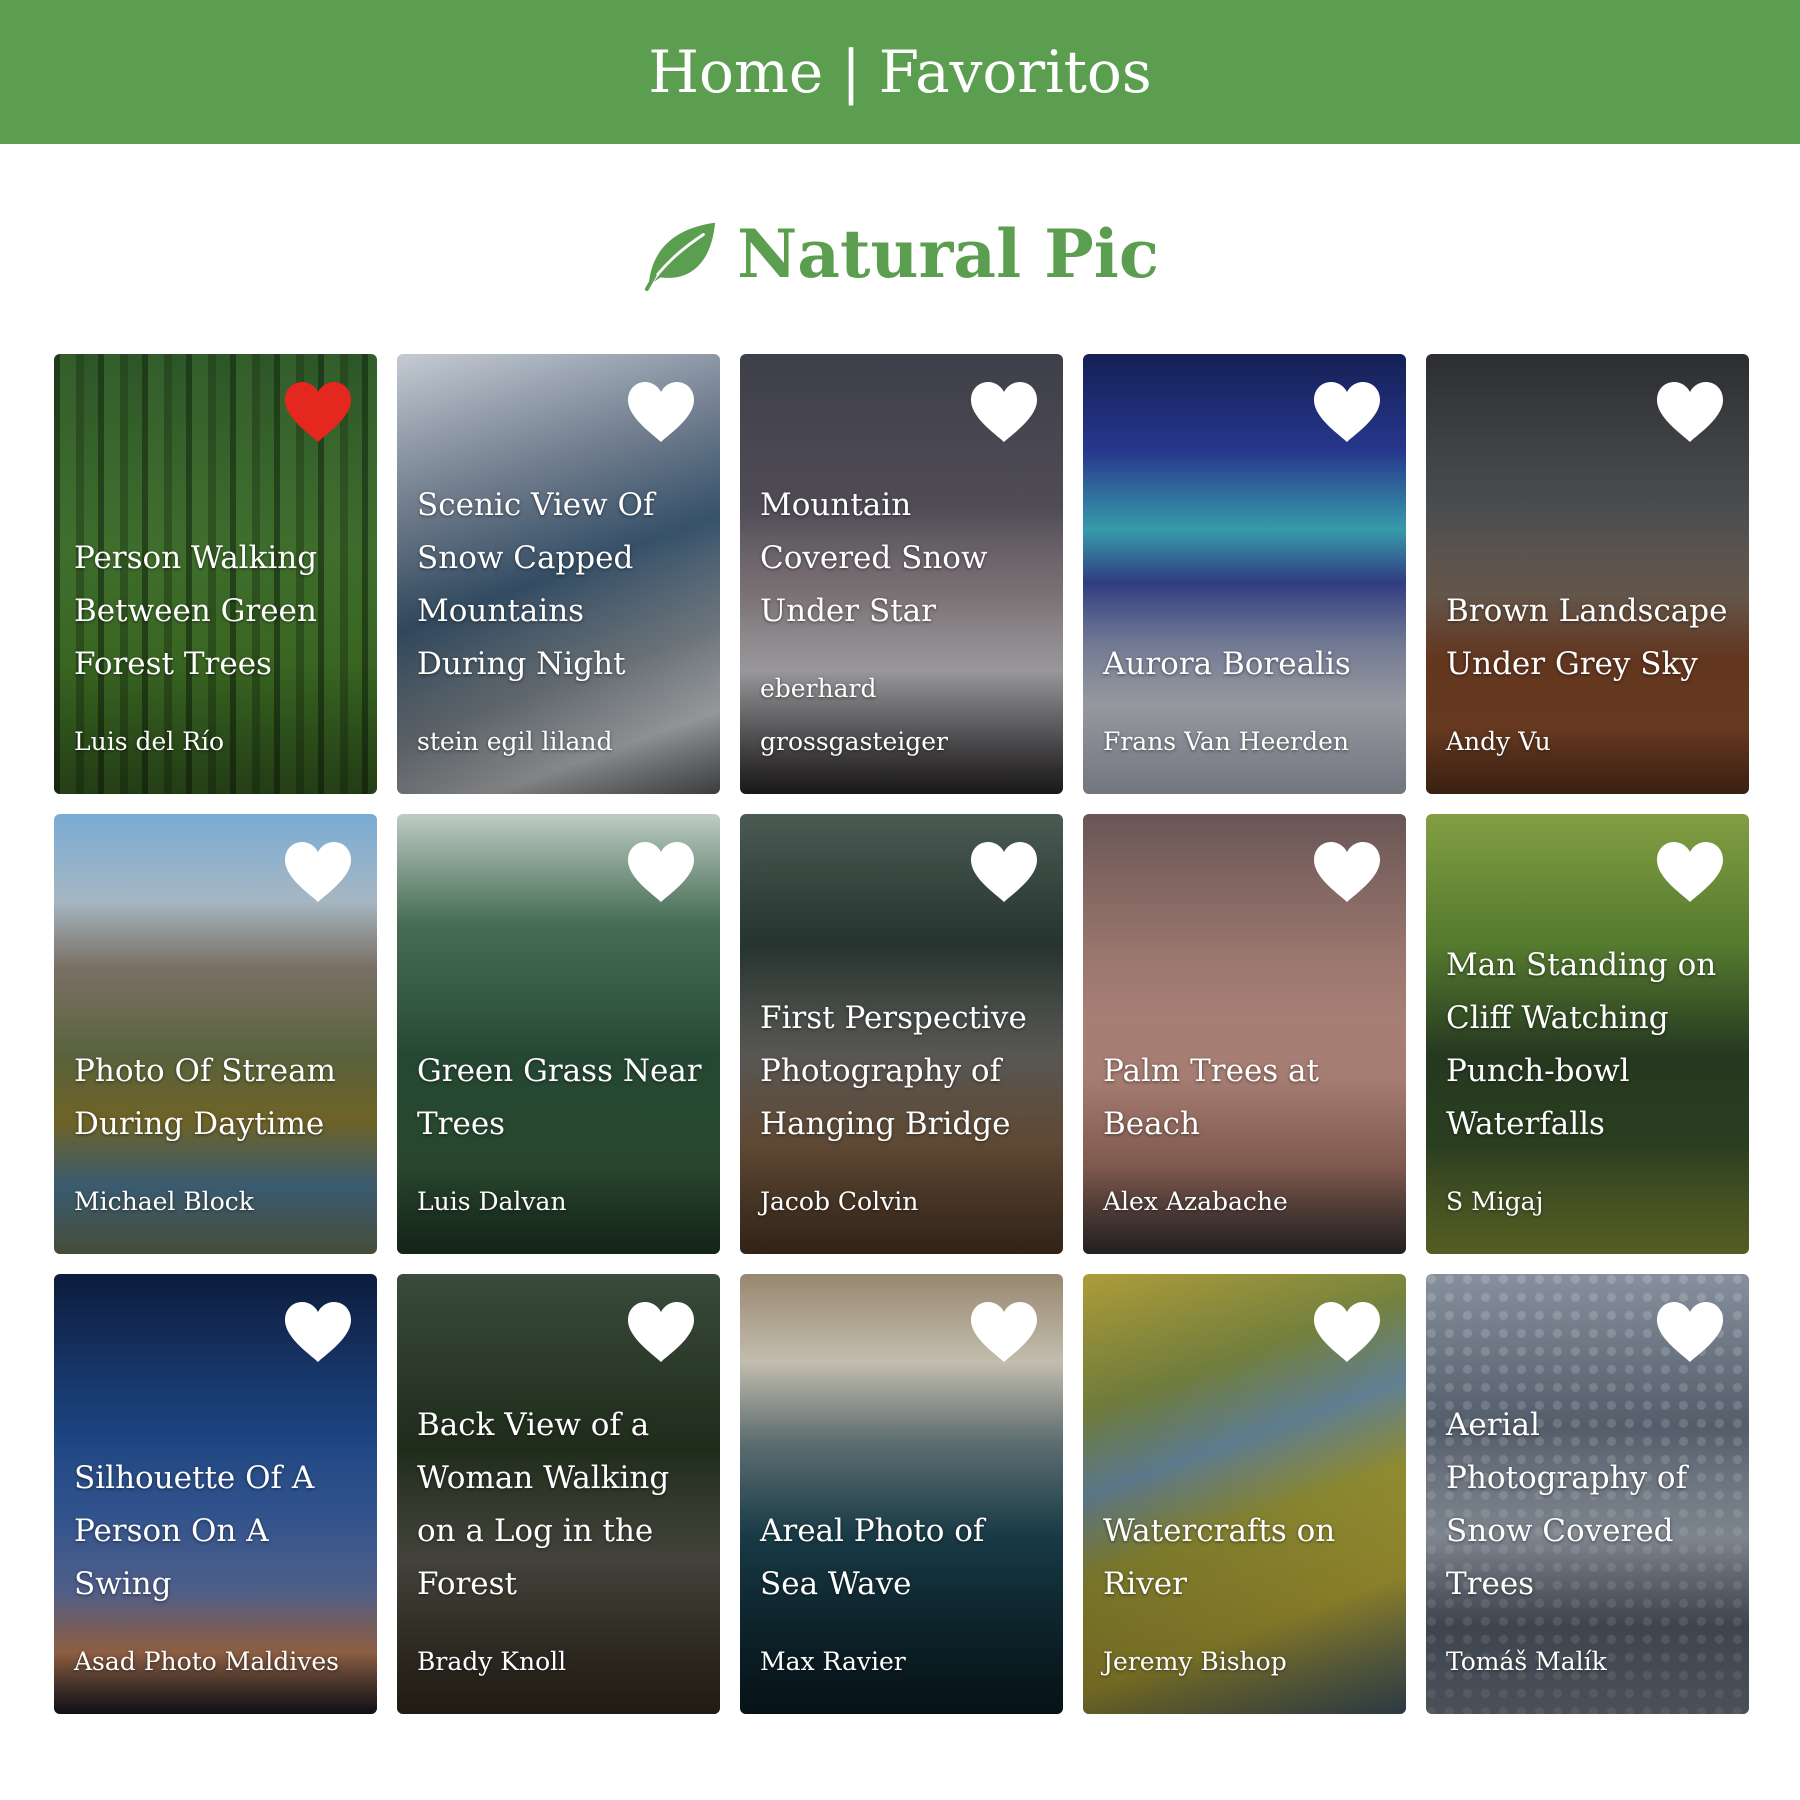 Image resolution: width=1800 pixels, height=1800 pixels. What do you see at coordinates (1244, 574) in the screenshot?
I see `photo-card: Aurora Borealis Frans Van Heerden` at bounding box center [1244, 574].